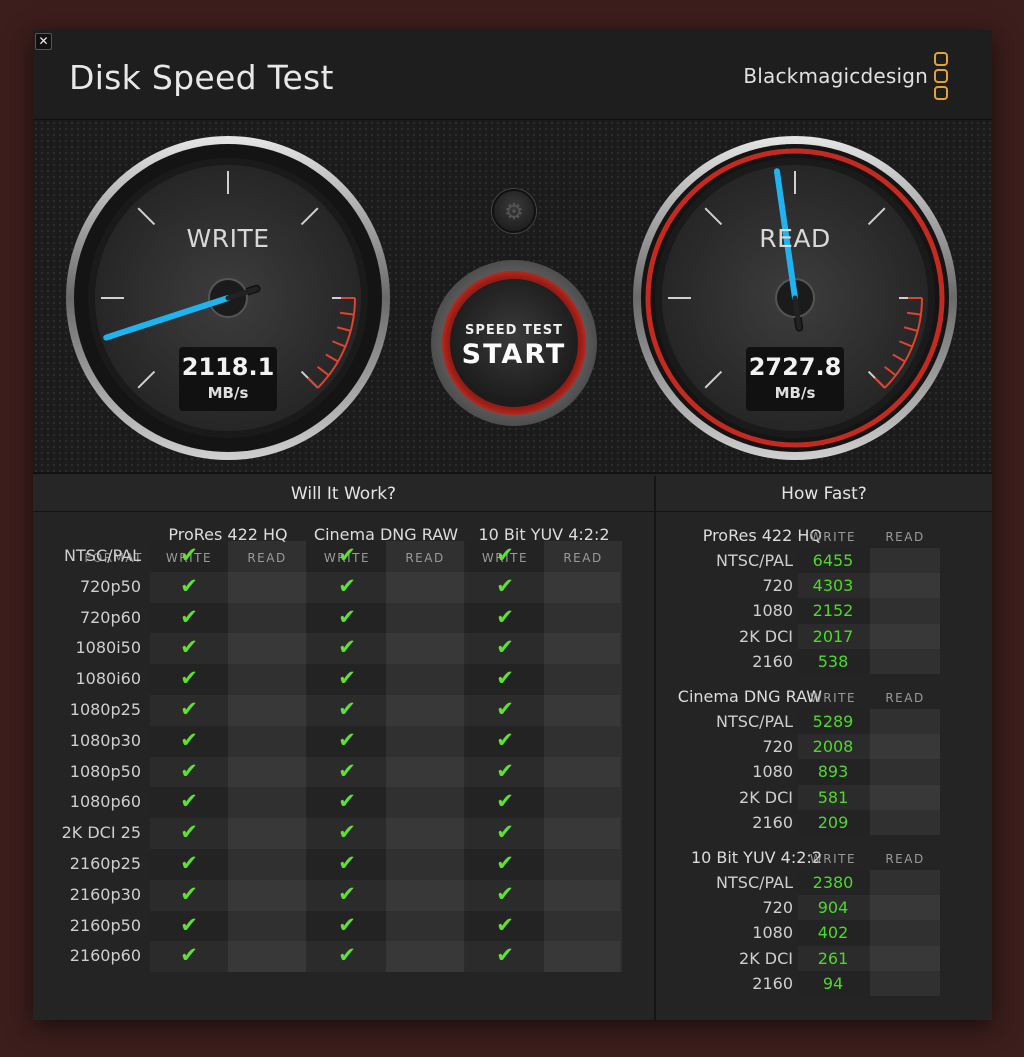 This screenshot has height=1057, width=1024. Describe the element at coordinates (795, 238) in the screenshot. I see `read-gauge-label: READ` at that location.